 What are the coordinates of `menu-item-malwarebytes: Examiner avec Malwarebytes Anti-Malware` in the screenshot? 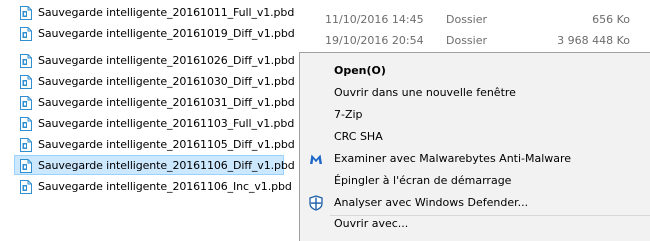 It's located at (475, 159).